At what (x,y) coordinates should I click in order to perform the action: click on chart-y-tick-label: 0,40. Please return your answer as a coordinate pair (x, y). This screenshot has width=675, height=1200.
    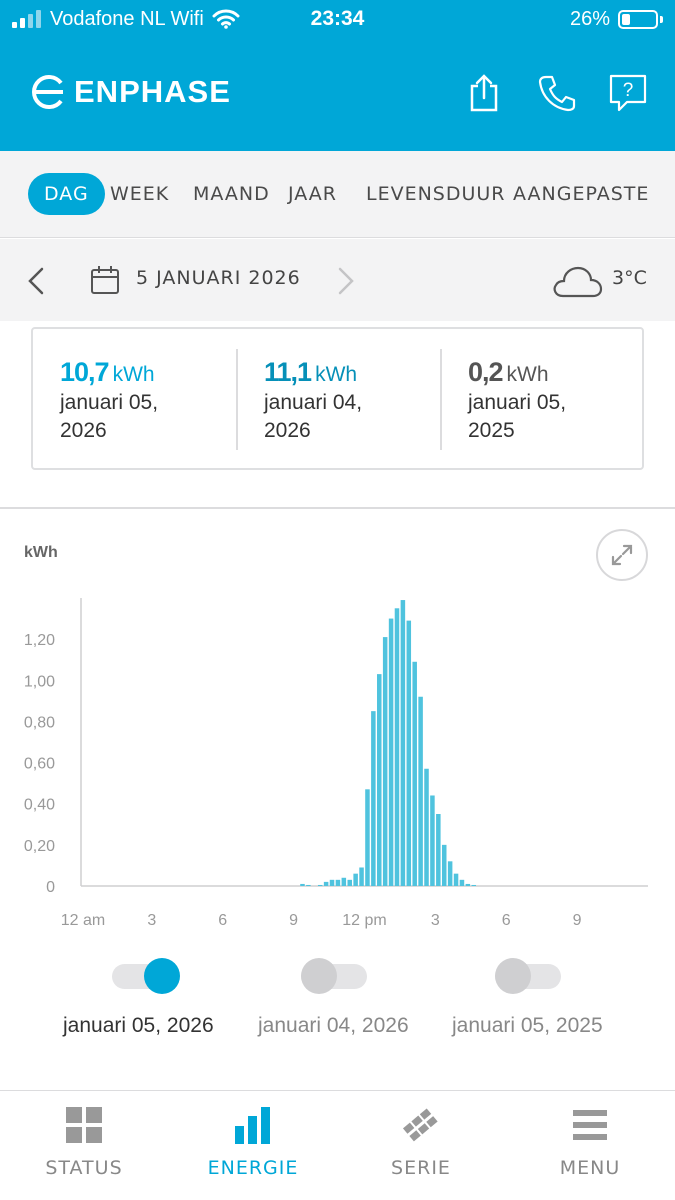
    Looking at the image, I should click on (39, 805).